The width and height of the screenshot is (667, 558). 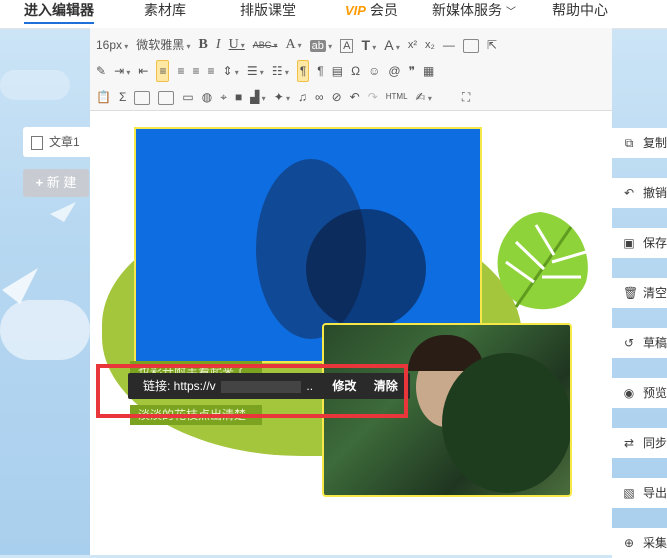 What do you see at coordinates (39, 182) in the screenshot?
I see `plus-icon: +` at bounding box center [39, 182].